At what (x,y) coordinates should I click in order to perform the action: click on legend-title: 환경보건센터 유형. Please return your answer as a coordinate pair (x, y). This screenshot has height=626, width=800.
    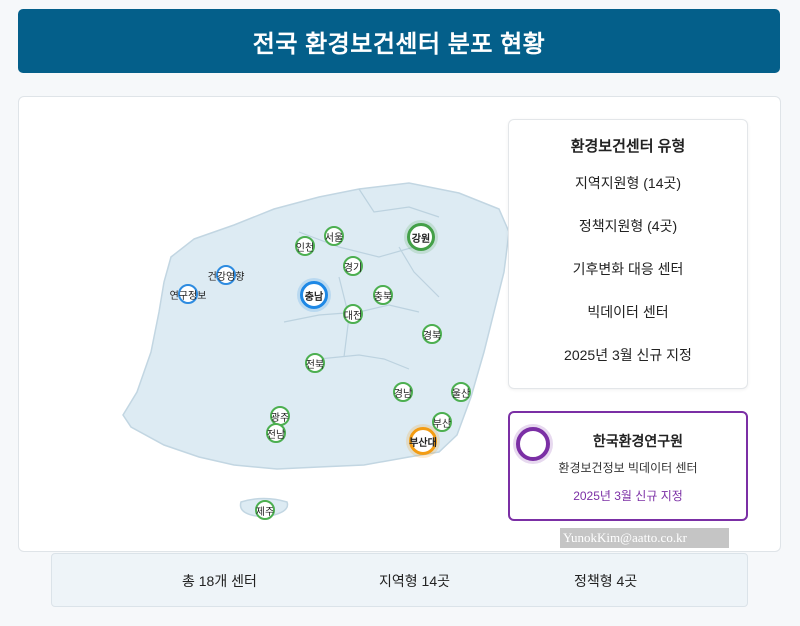
    Looking at the image, I should click on (628, 146).